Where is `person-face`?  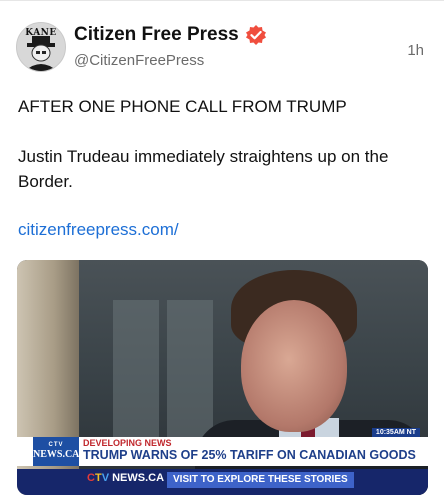
person-face is located at coordinates (294, 366).